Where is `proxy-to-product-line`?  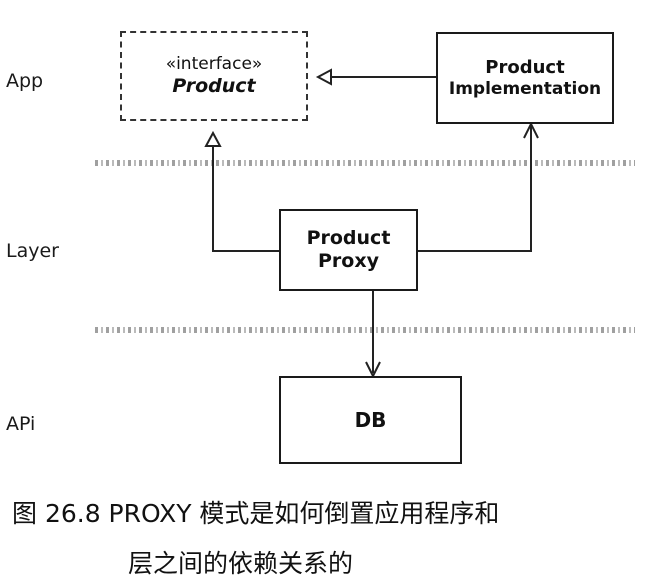
proxy-to-product-line is located at coordinates (245, 199).